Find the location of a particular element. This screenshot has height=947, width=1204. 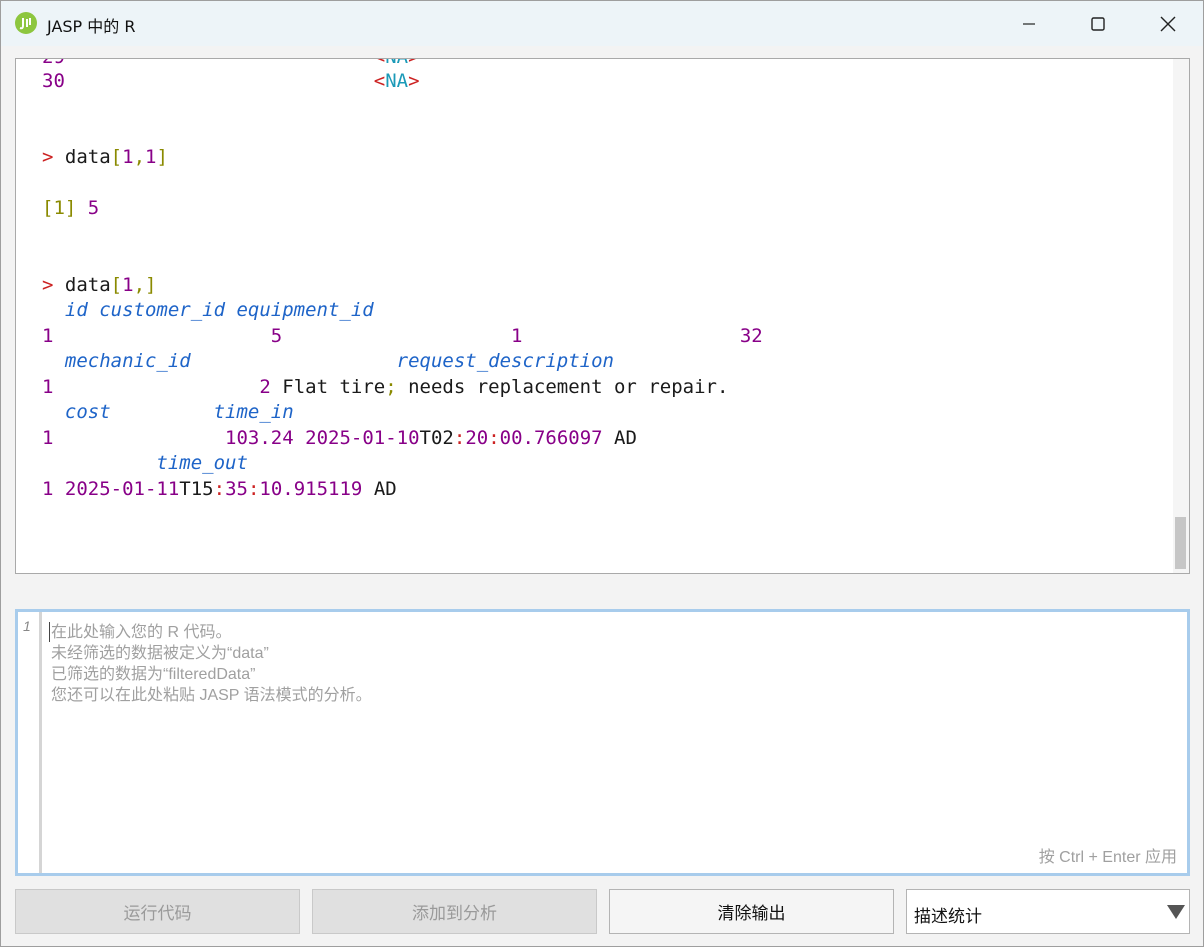

close-icon is located at coordinates (1168, 23).